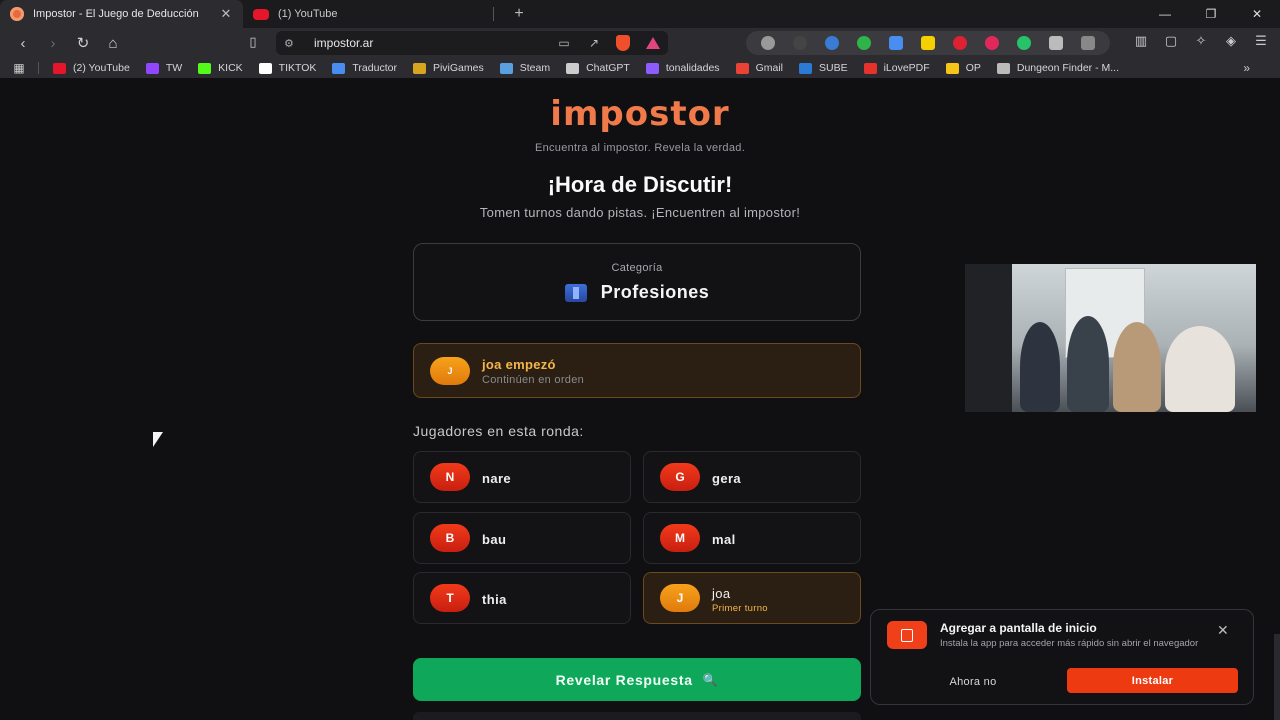  Describe the element at coordinates (1152, 680) in the screenshot. I see `install-button: Instalar` at that location.